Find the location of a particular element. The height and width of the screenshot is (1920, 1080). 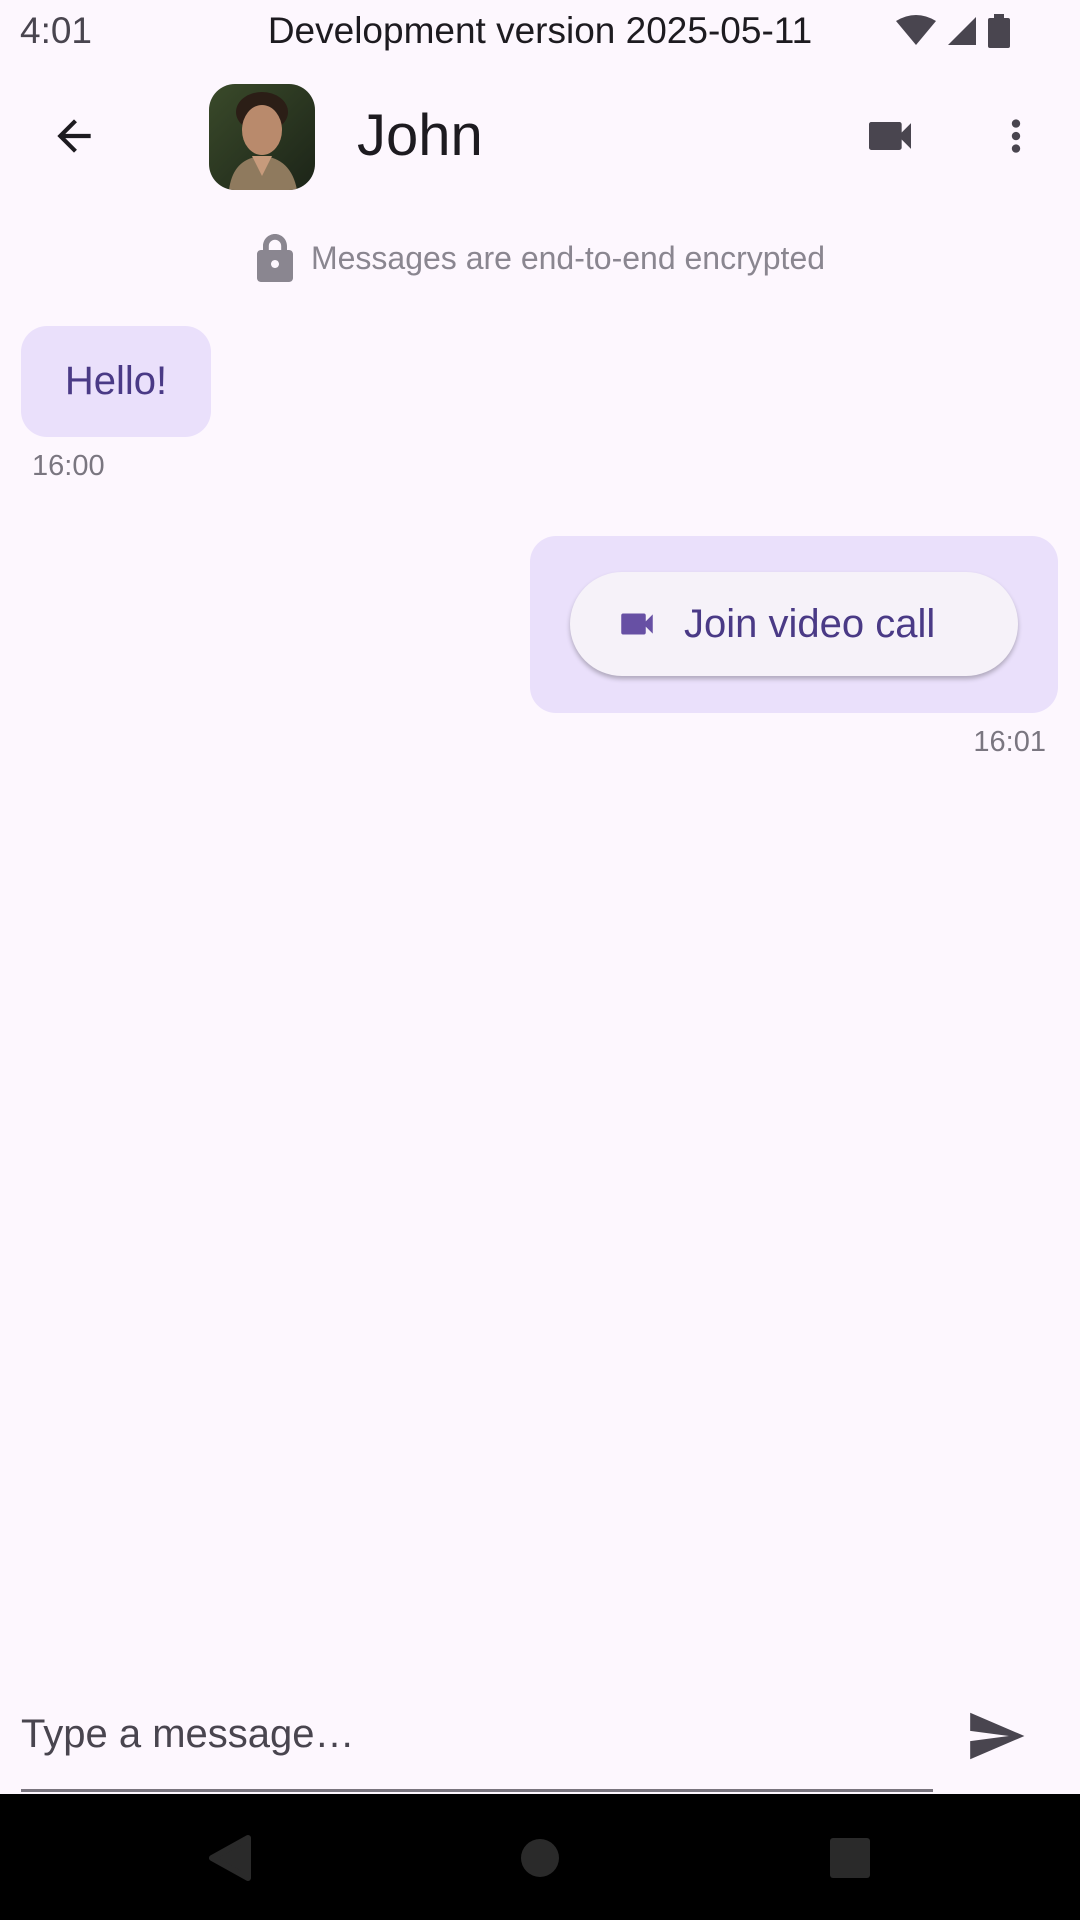

join-video-call-button: Join video call is located at coordinates (794, 624).